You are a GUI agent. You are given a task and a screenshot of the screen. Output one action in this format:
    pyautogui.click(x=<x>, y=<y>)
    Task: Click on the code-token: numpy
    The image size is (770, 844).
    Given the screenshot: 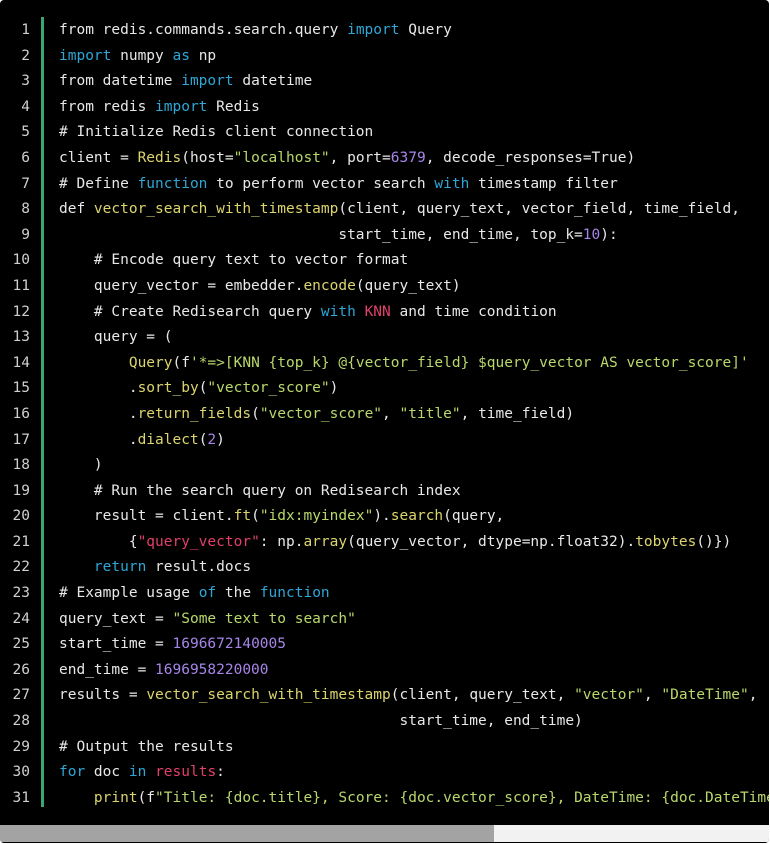 What is the action you would take?
    pyautogui.click(x=142, y=55)
    